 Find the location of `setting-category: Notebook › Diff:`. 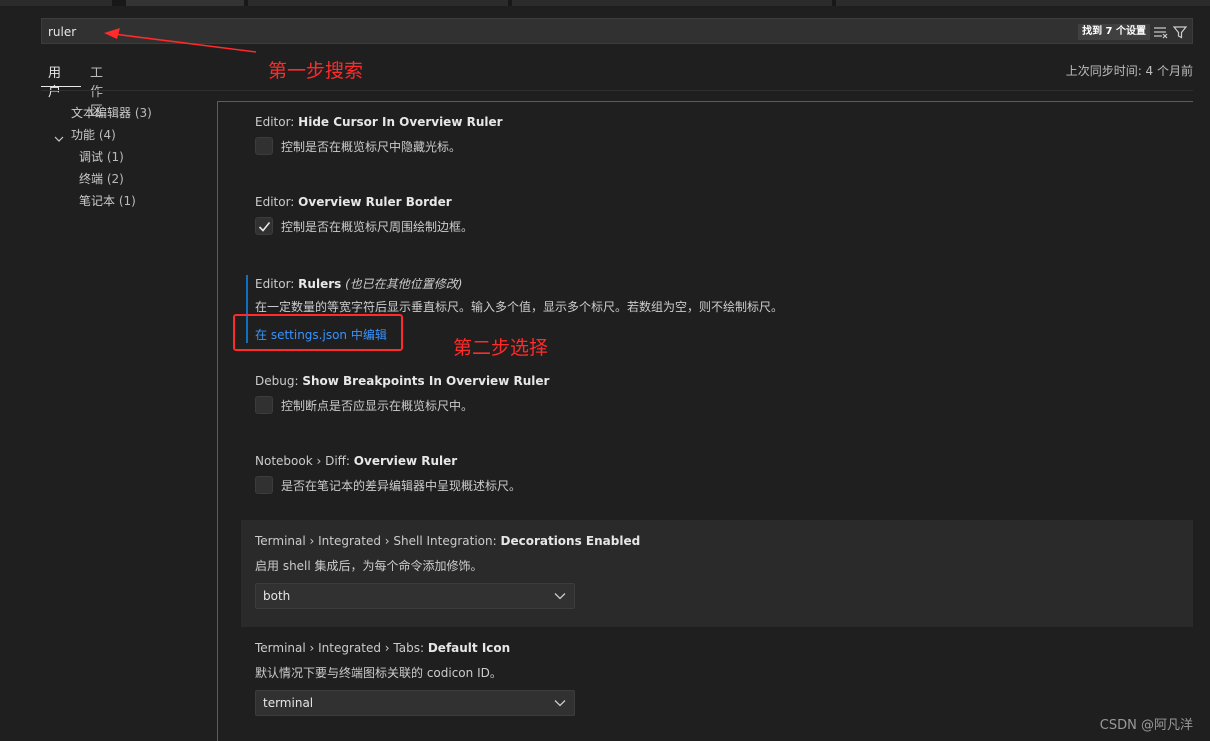

setting-category: Notebook › Diff: is located at coordinates (304, 461).